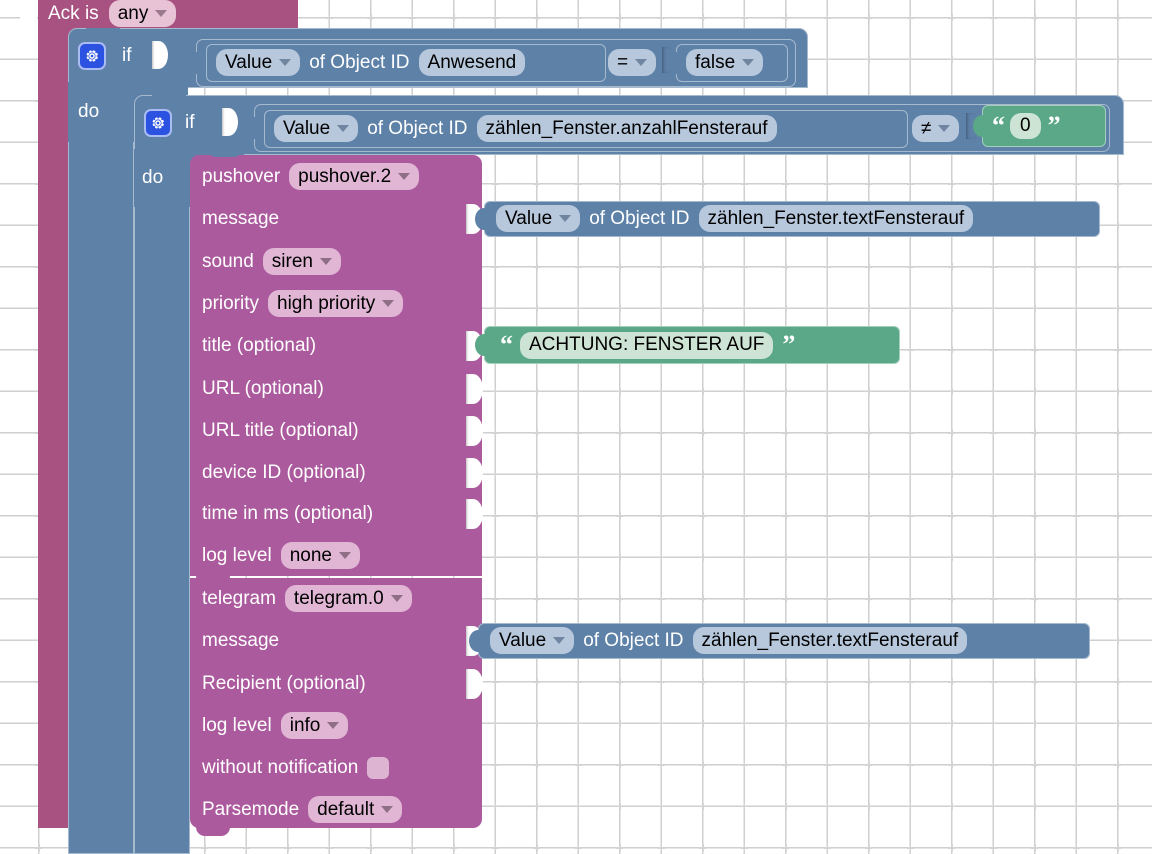 This screenshot has height=854, width=1152. I want to click on if-inner-mutator, so click(158, 123).